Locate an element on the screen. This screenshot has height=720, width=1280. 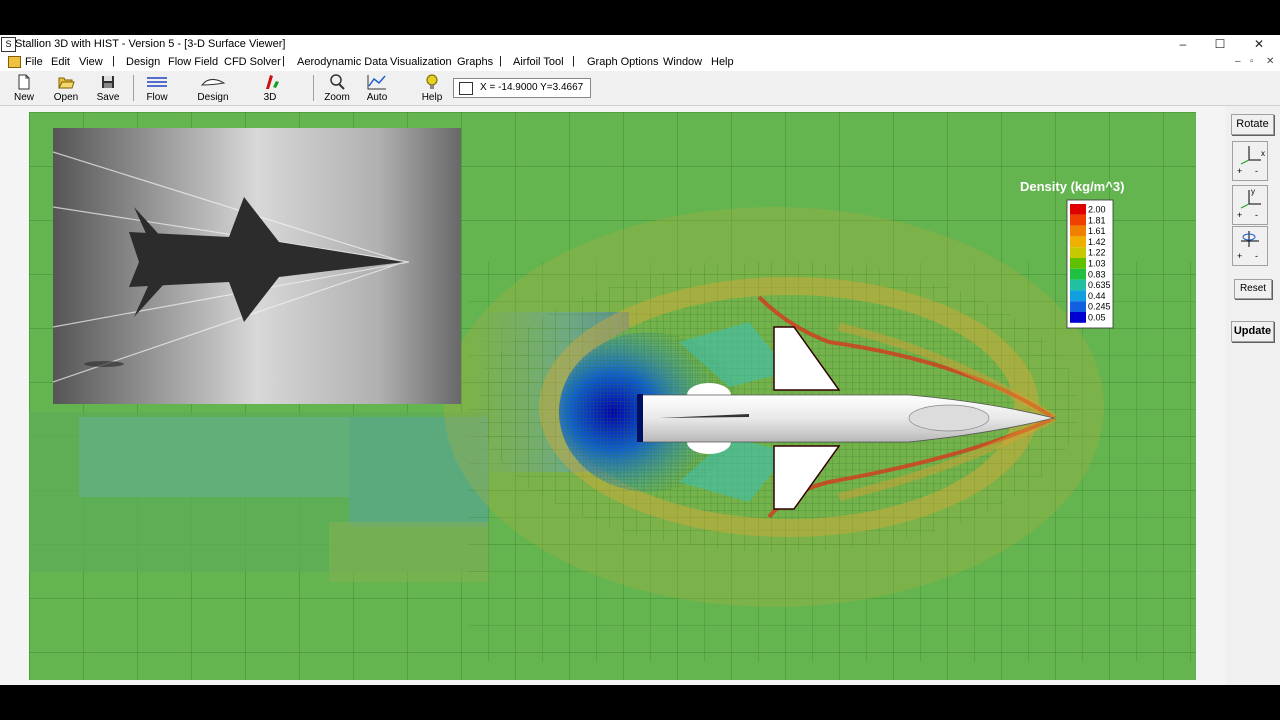
z-axis-control: + - is located at coordinates (1250, 246).